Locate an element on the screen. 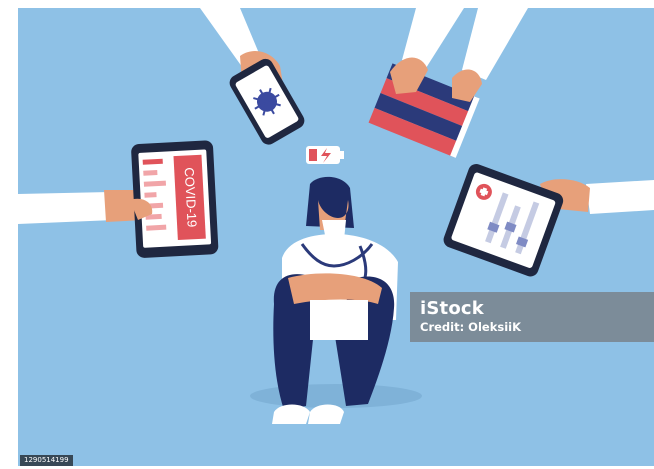 Image resolution: width=654 pixels, height=469 pixels. watermark-overlay: iStock Credit: OleksiiK is located at coordinates (532, 317).